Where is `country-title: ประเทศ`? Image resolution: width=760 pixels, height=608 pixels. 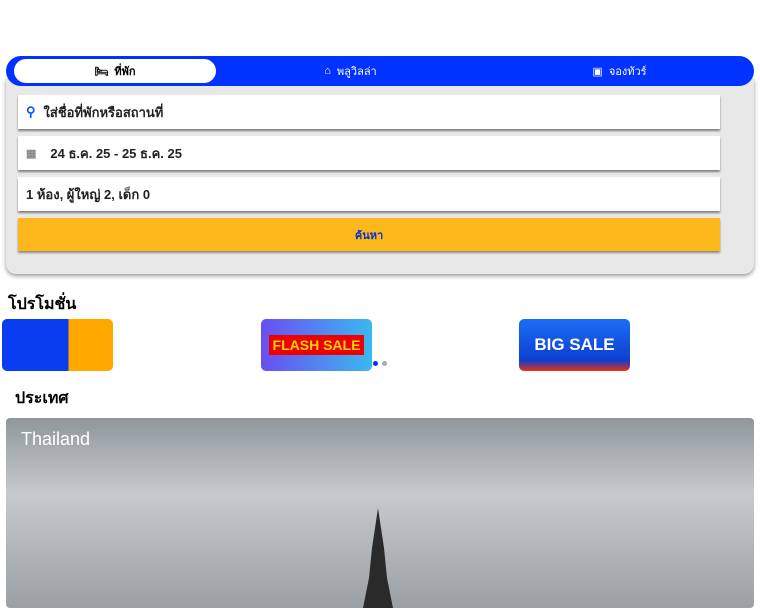
country-title: ประเทศ is located at coordinates (42, 398).